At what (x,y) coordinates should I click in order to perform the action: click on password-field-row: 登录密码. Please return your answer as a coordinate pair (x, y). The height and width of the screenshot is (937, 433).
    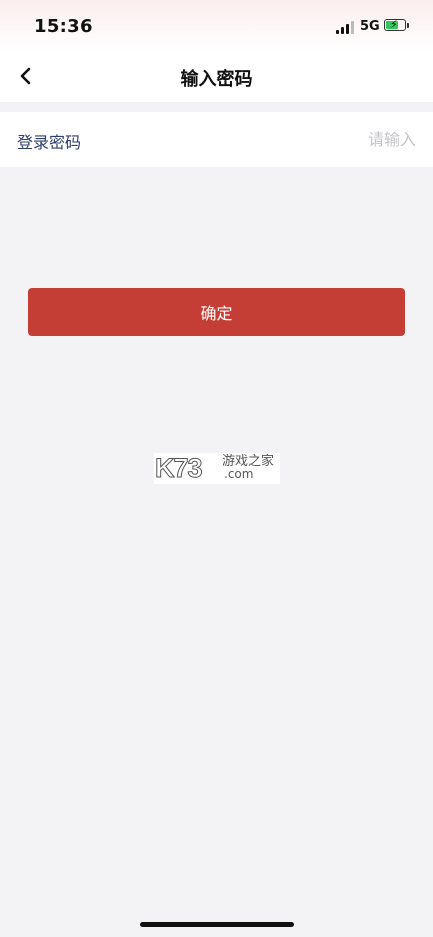
    Looking at the image, I should click on (216, 139).